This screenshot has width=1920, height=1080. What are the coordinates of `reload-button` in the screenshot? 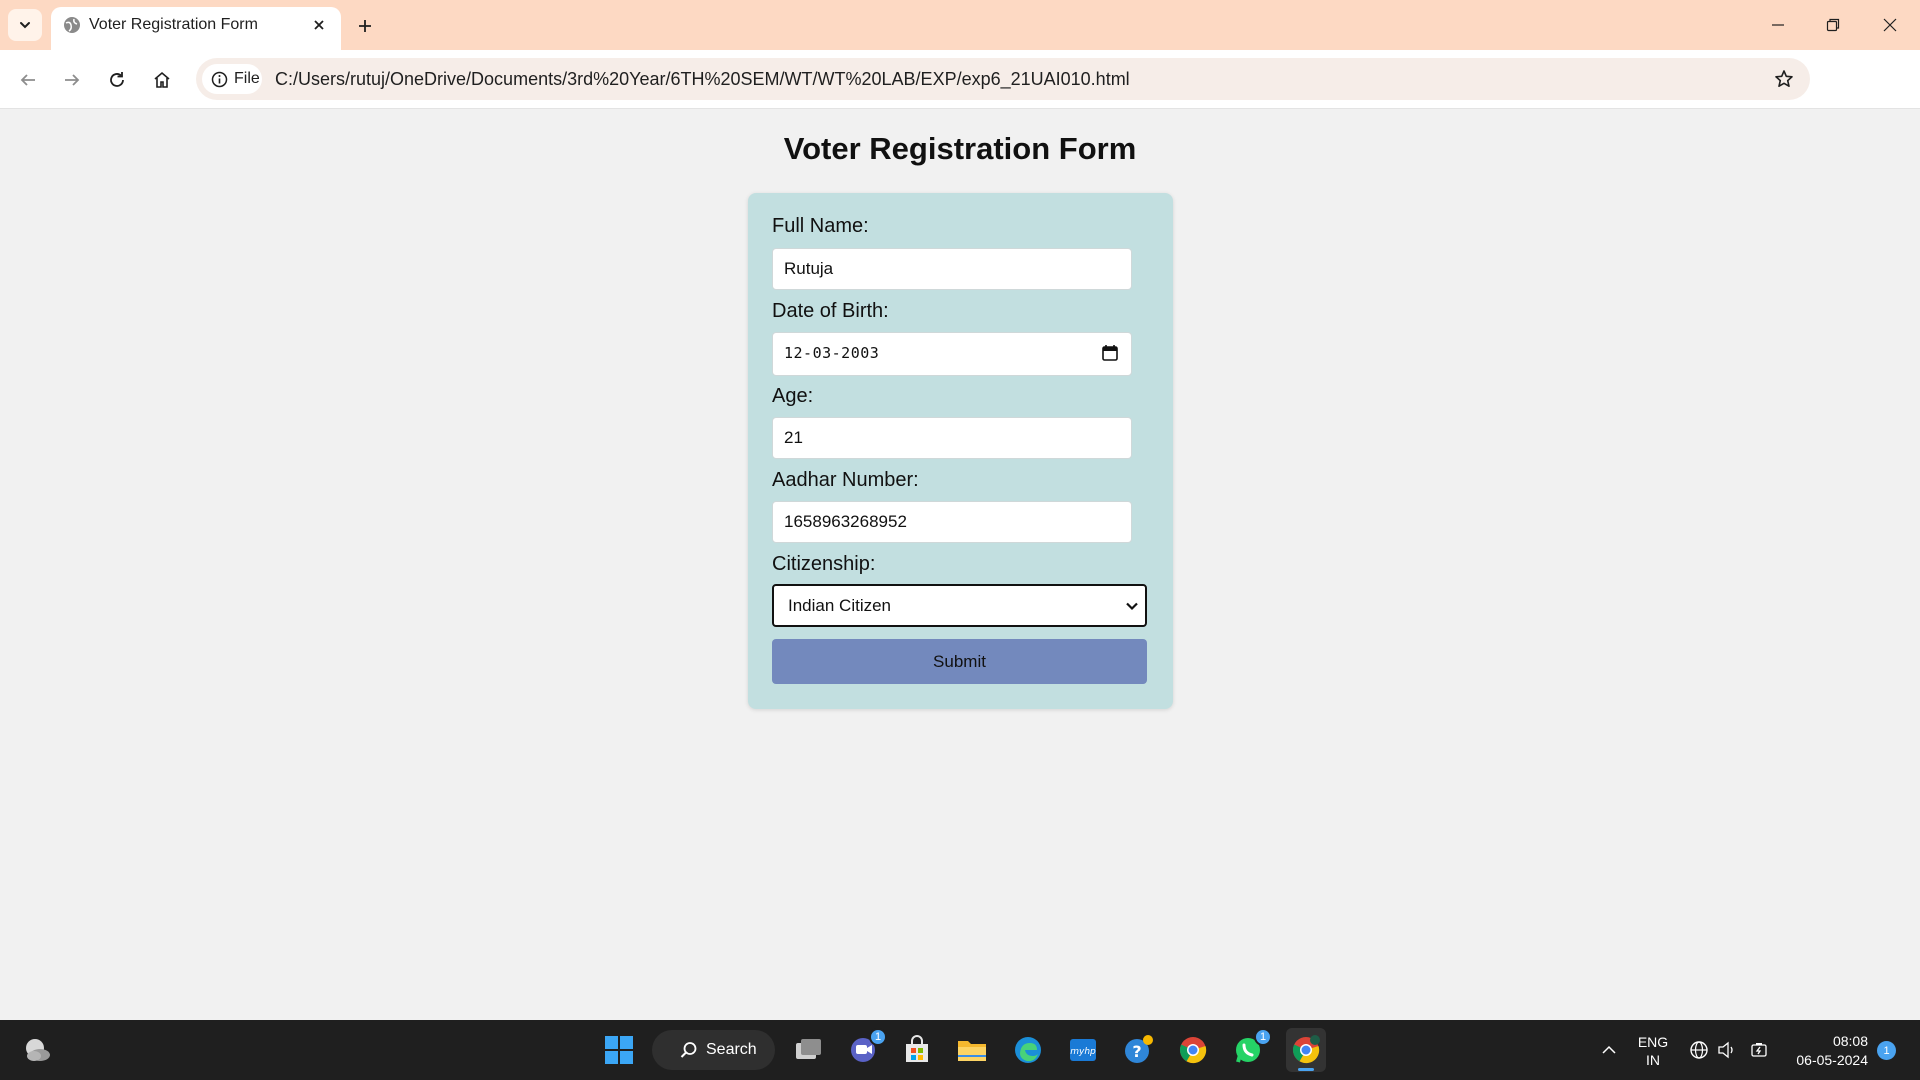 It's located at (117, 80).